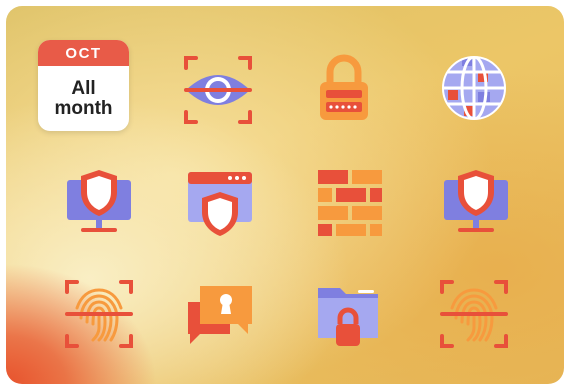  I want to click on calendar-month: OCT, so click(83, 53).